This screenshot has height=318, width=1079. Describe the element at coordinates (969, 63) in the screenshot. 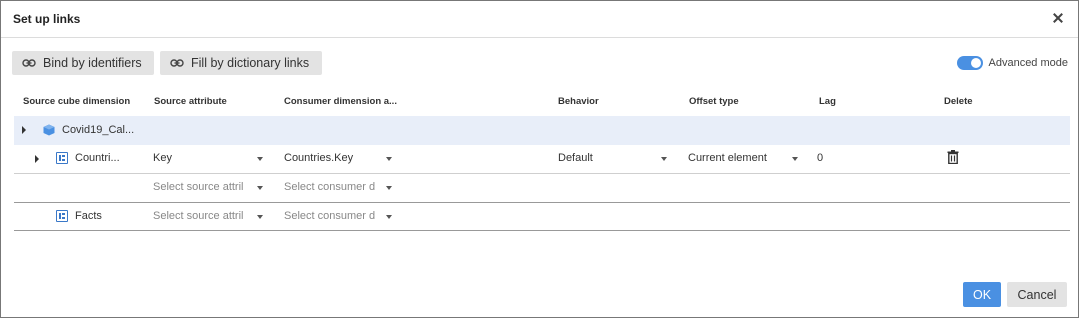

I see `advanced-mode-toggle` at that location.